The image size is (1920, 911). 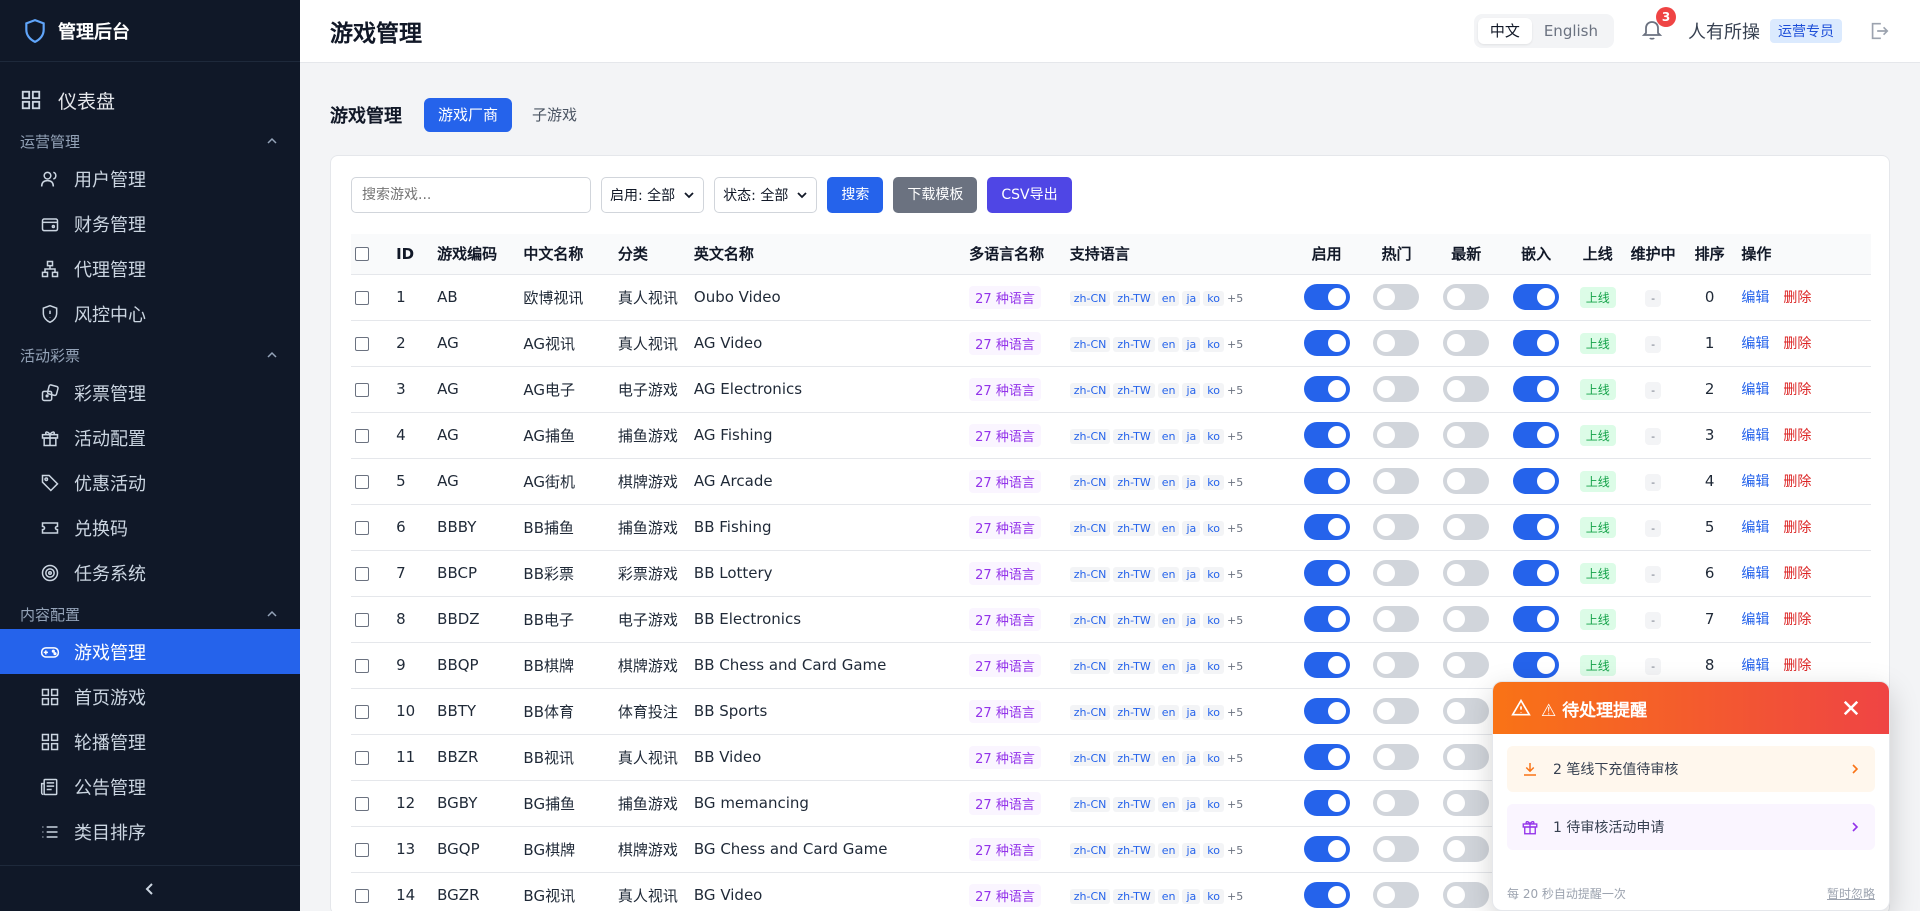 What do you see at coordinates (150, 223) in the screenshot?
I see `sidebar-item-finance: 财务管理` at bounding box center [150, 223].